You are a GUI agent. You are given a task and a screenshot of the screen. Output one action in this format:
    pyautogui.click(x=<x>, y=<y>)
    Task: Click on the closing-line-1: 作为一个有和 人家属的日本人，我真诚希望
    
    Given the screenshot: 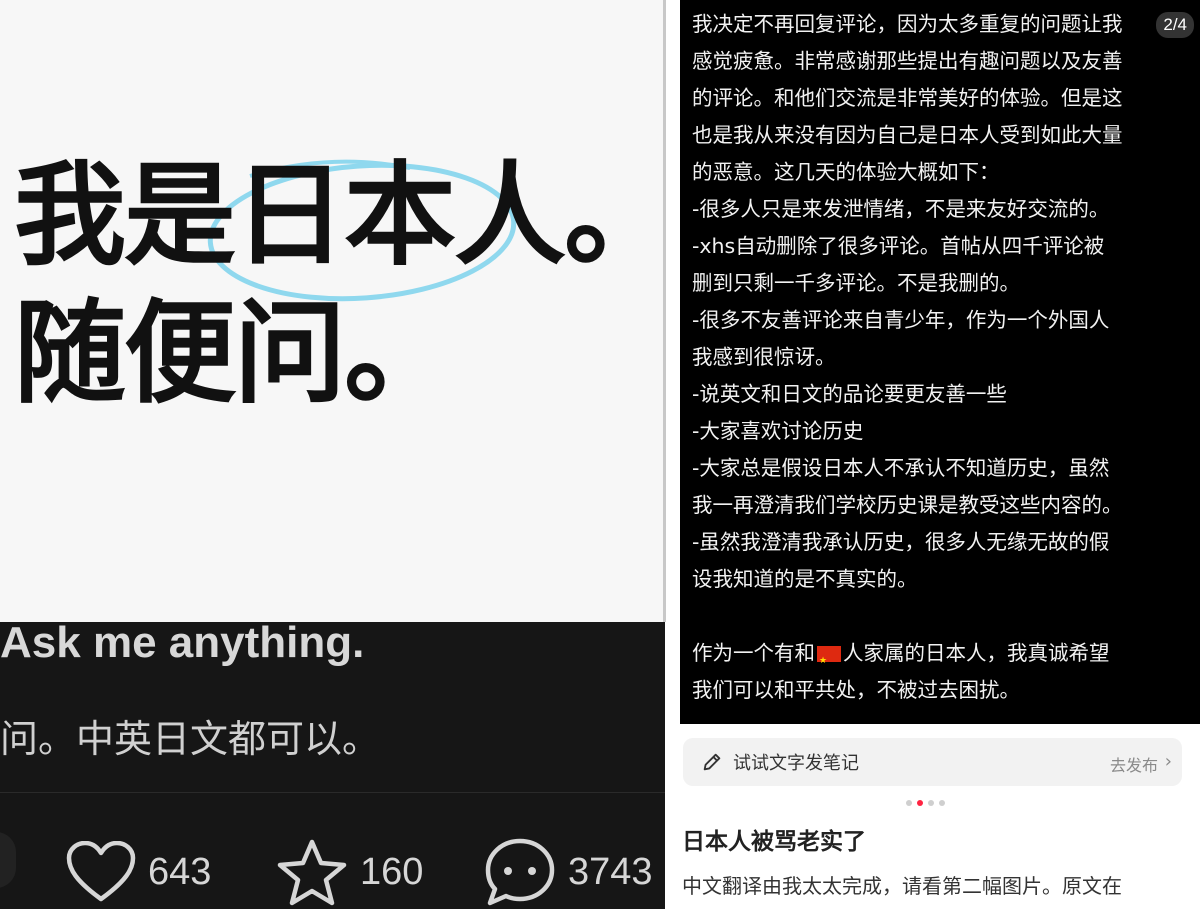 What is the action you would take?
    pyautogui.click(x=942, y=657)
    